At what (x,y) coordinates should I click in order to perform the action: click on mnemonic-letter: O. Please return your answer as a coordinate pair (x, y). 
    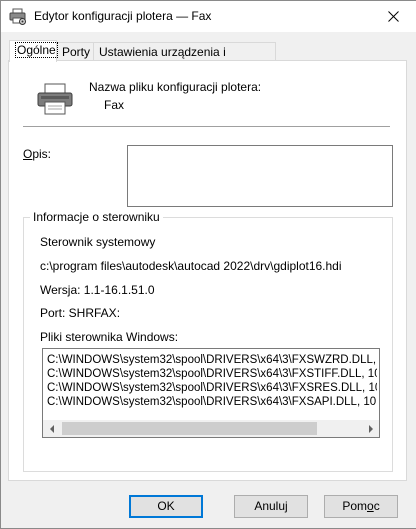
    Looking at the image, I should click on (28, 154).